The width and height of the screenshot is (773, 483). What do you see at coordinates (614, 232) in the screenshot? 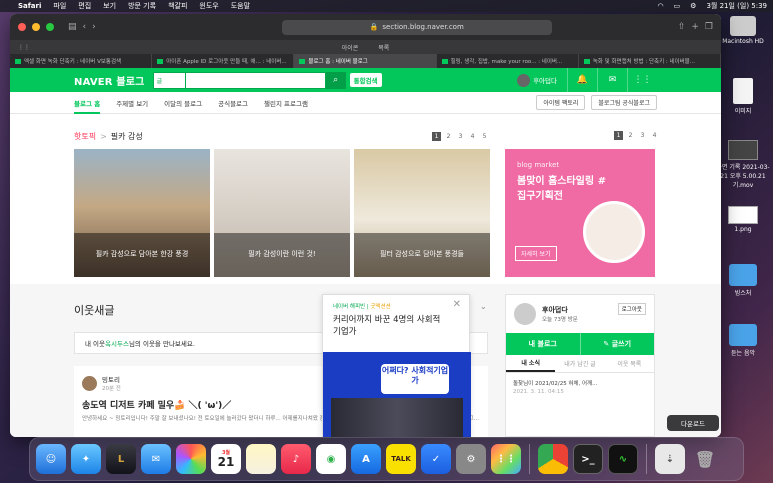
I see `ad-image` at bounding box center [614, 232].